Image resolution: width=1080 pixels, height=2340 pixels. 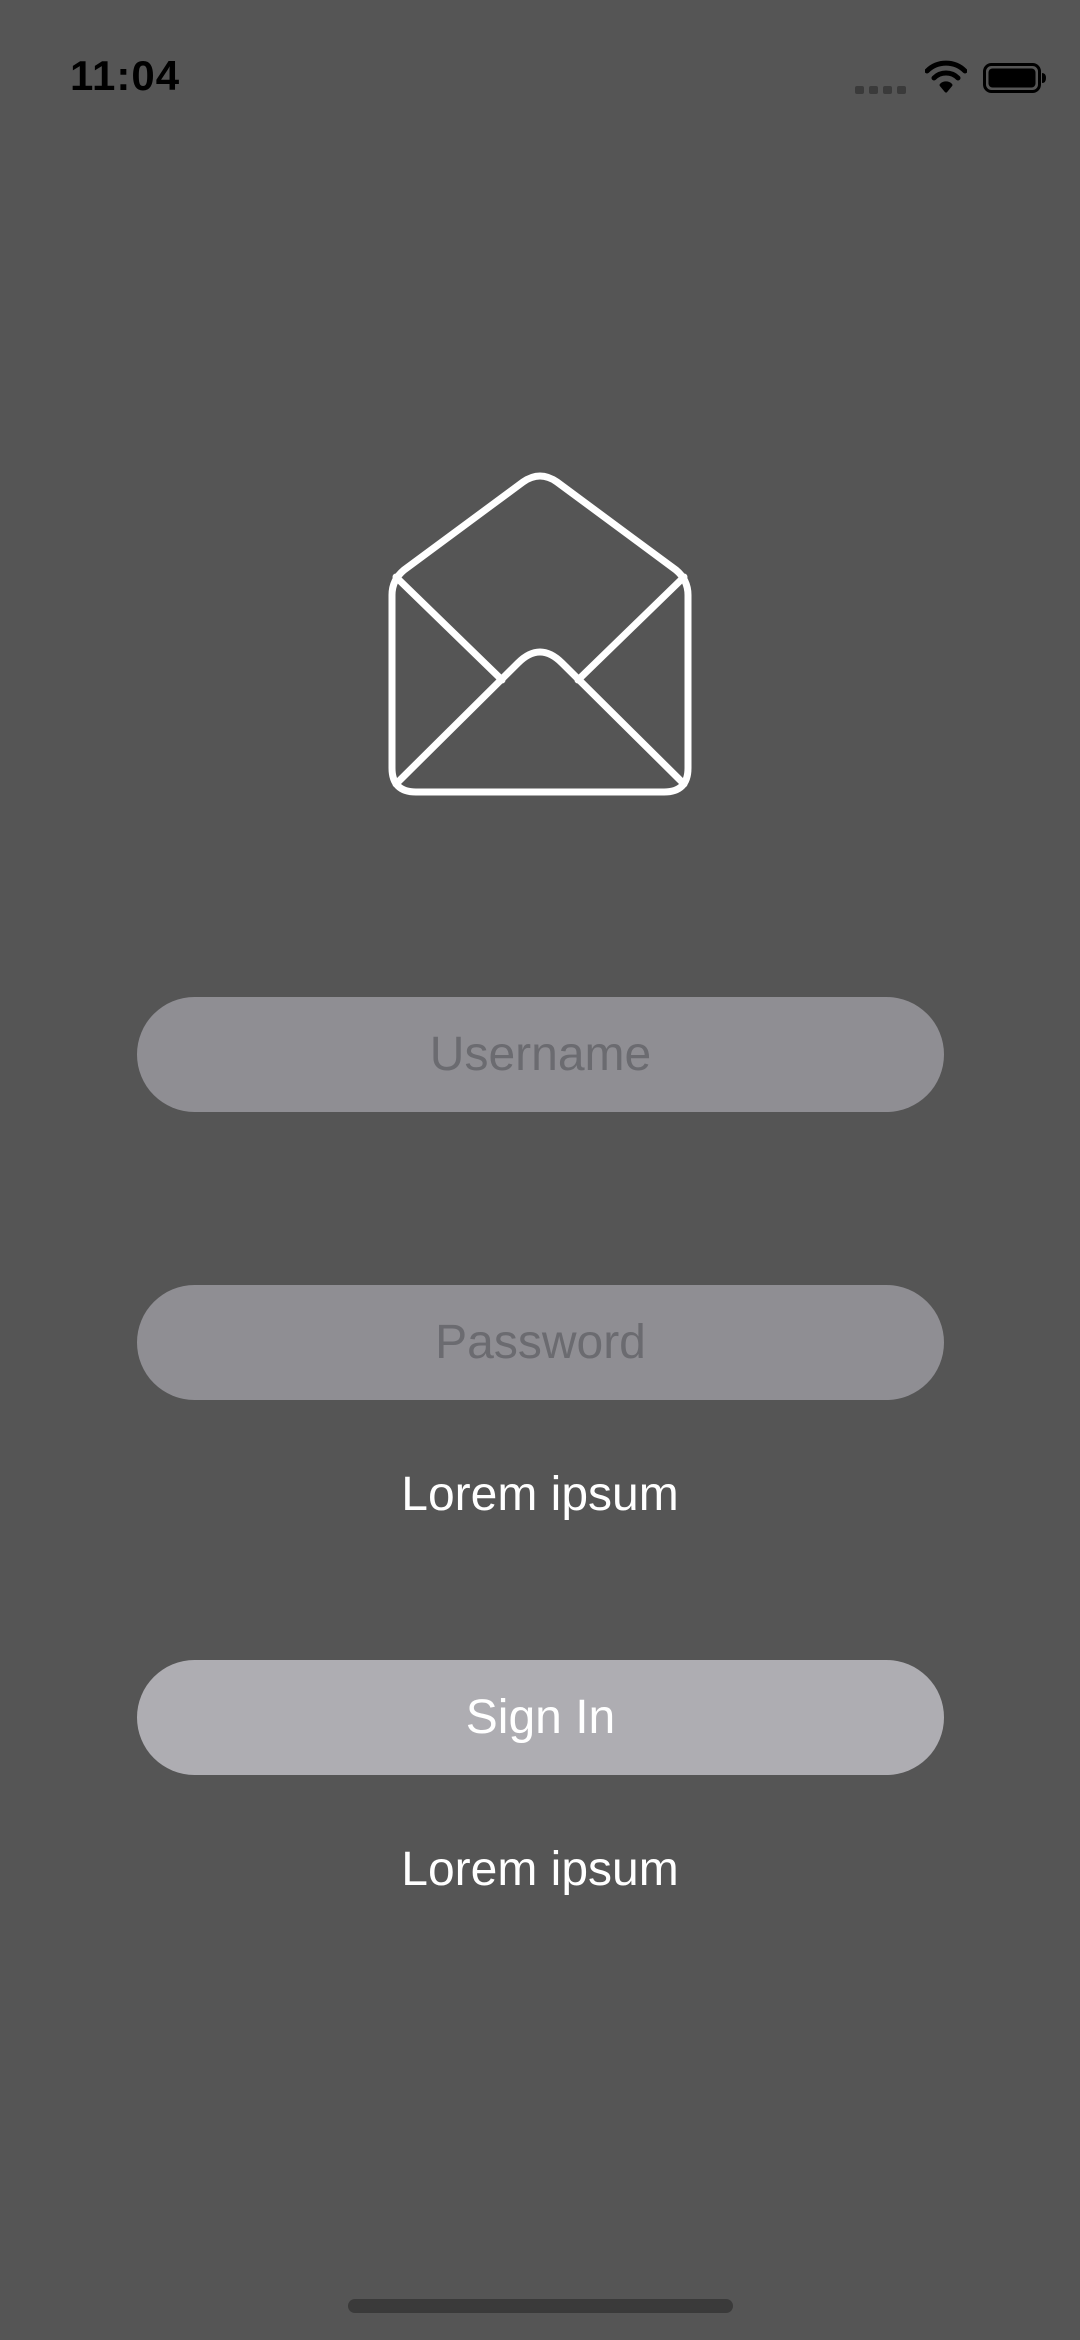 I want to click on username-field, so click(x=540, y=1054).